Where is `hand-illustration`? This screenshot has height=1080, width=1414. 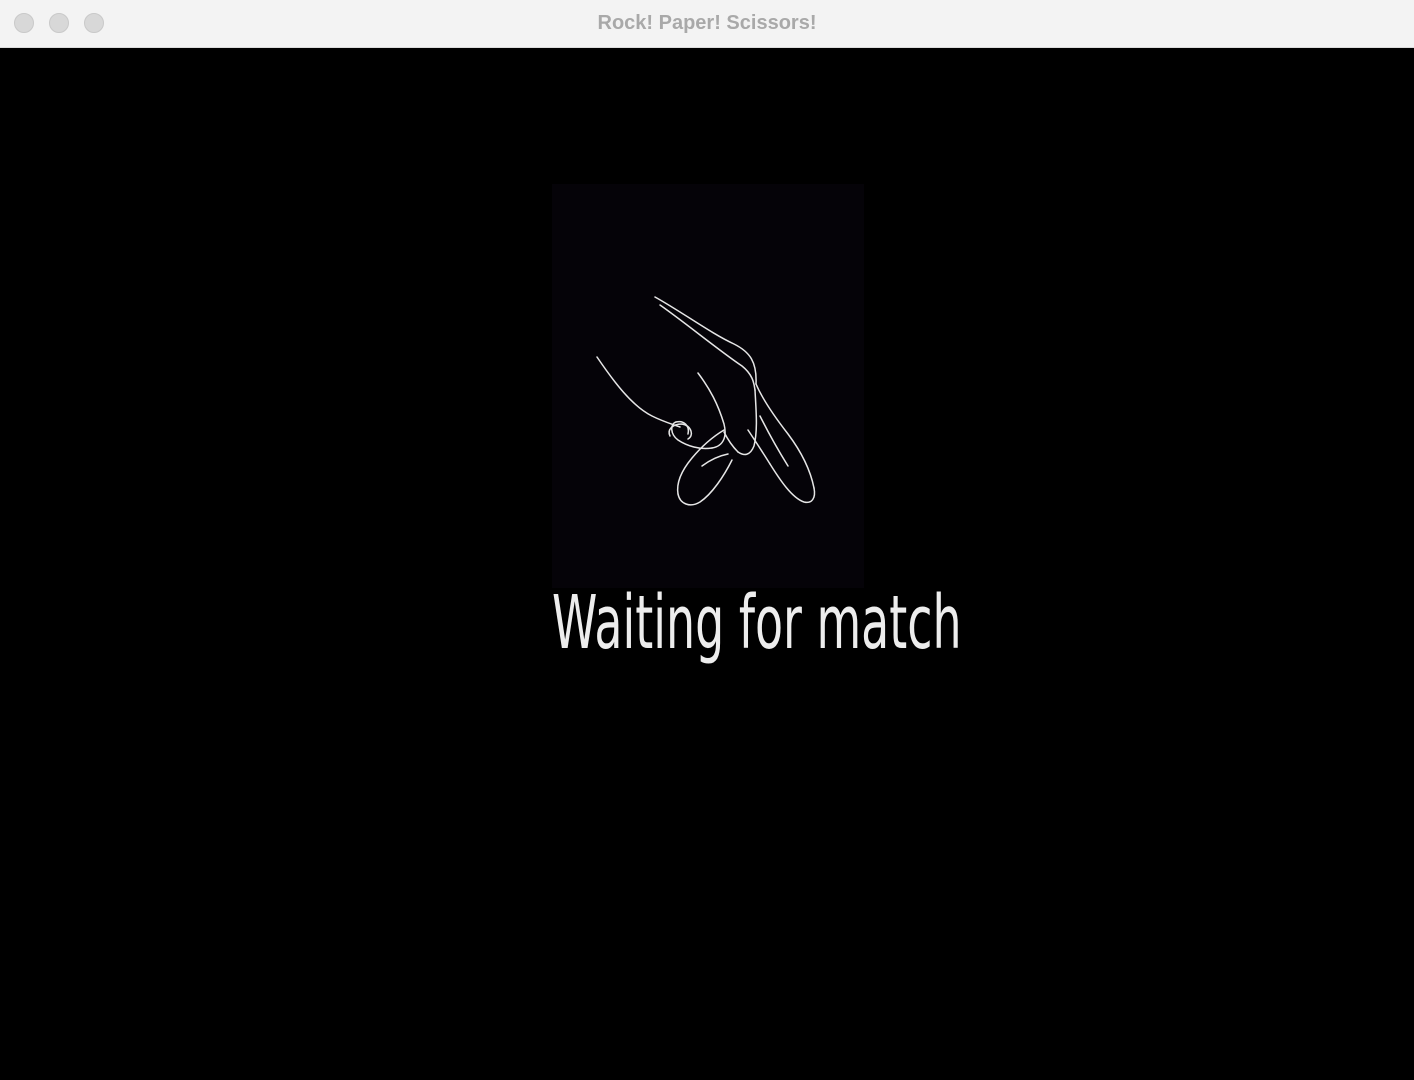
hand-illustration is located at coordinates (708, 386).